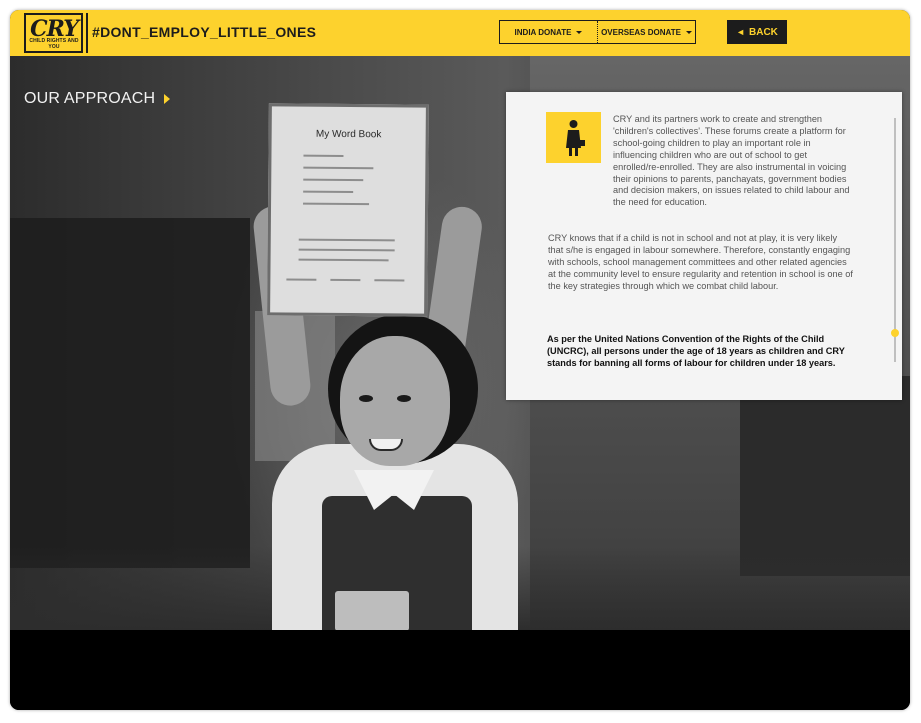 This screenshot has width=921, height=723. Describe the element at coordinates (895, 332) in the screenshot. I see `panel-scroll-thumb` at that location.